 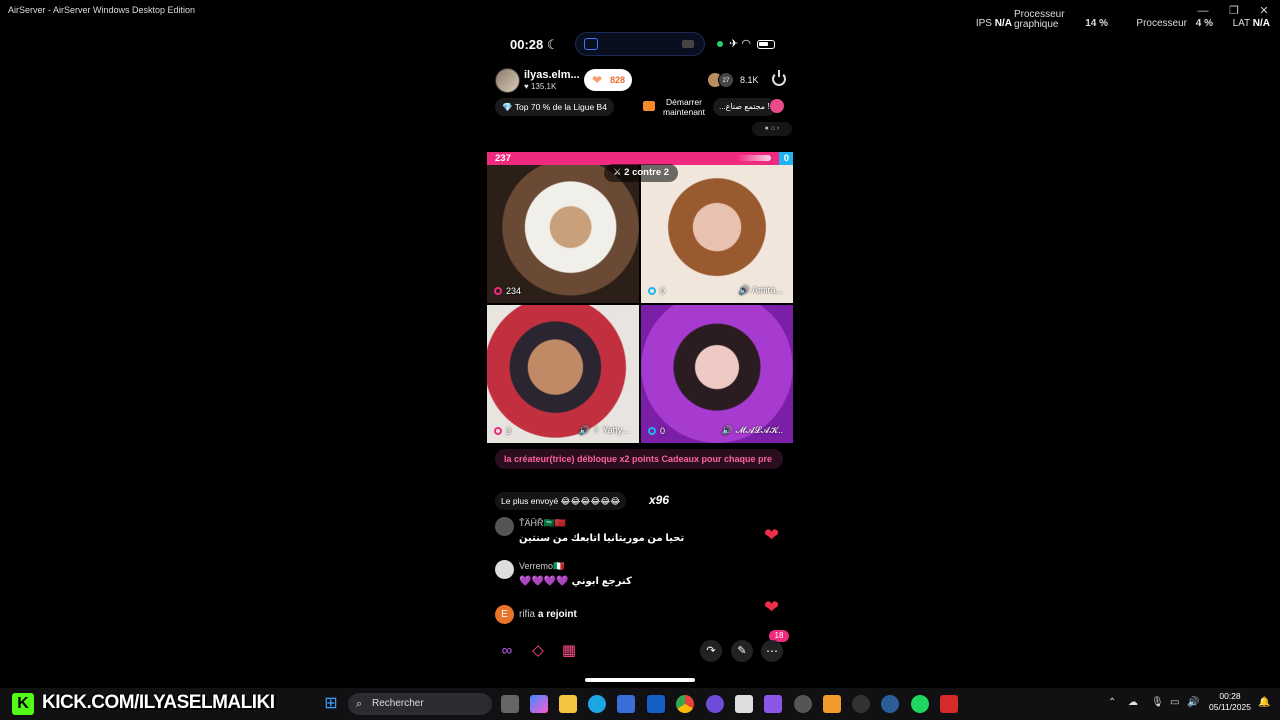 I want to click on search-label: Rechercher, so click(x=398, y=703).